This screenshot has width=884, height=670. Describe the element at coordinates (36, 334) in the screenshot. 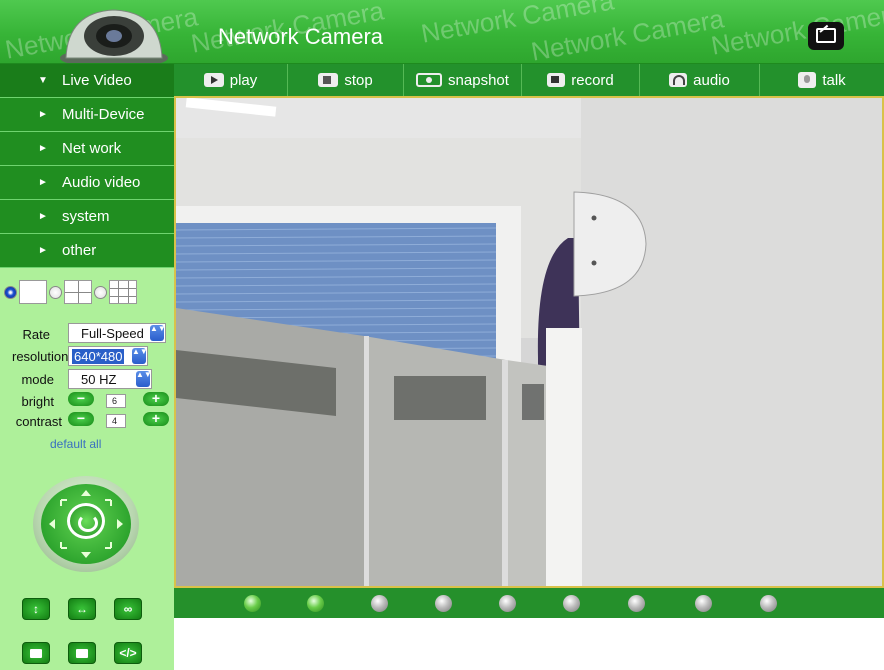

I see `rate-label: Rate` at that location.